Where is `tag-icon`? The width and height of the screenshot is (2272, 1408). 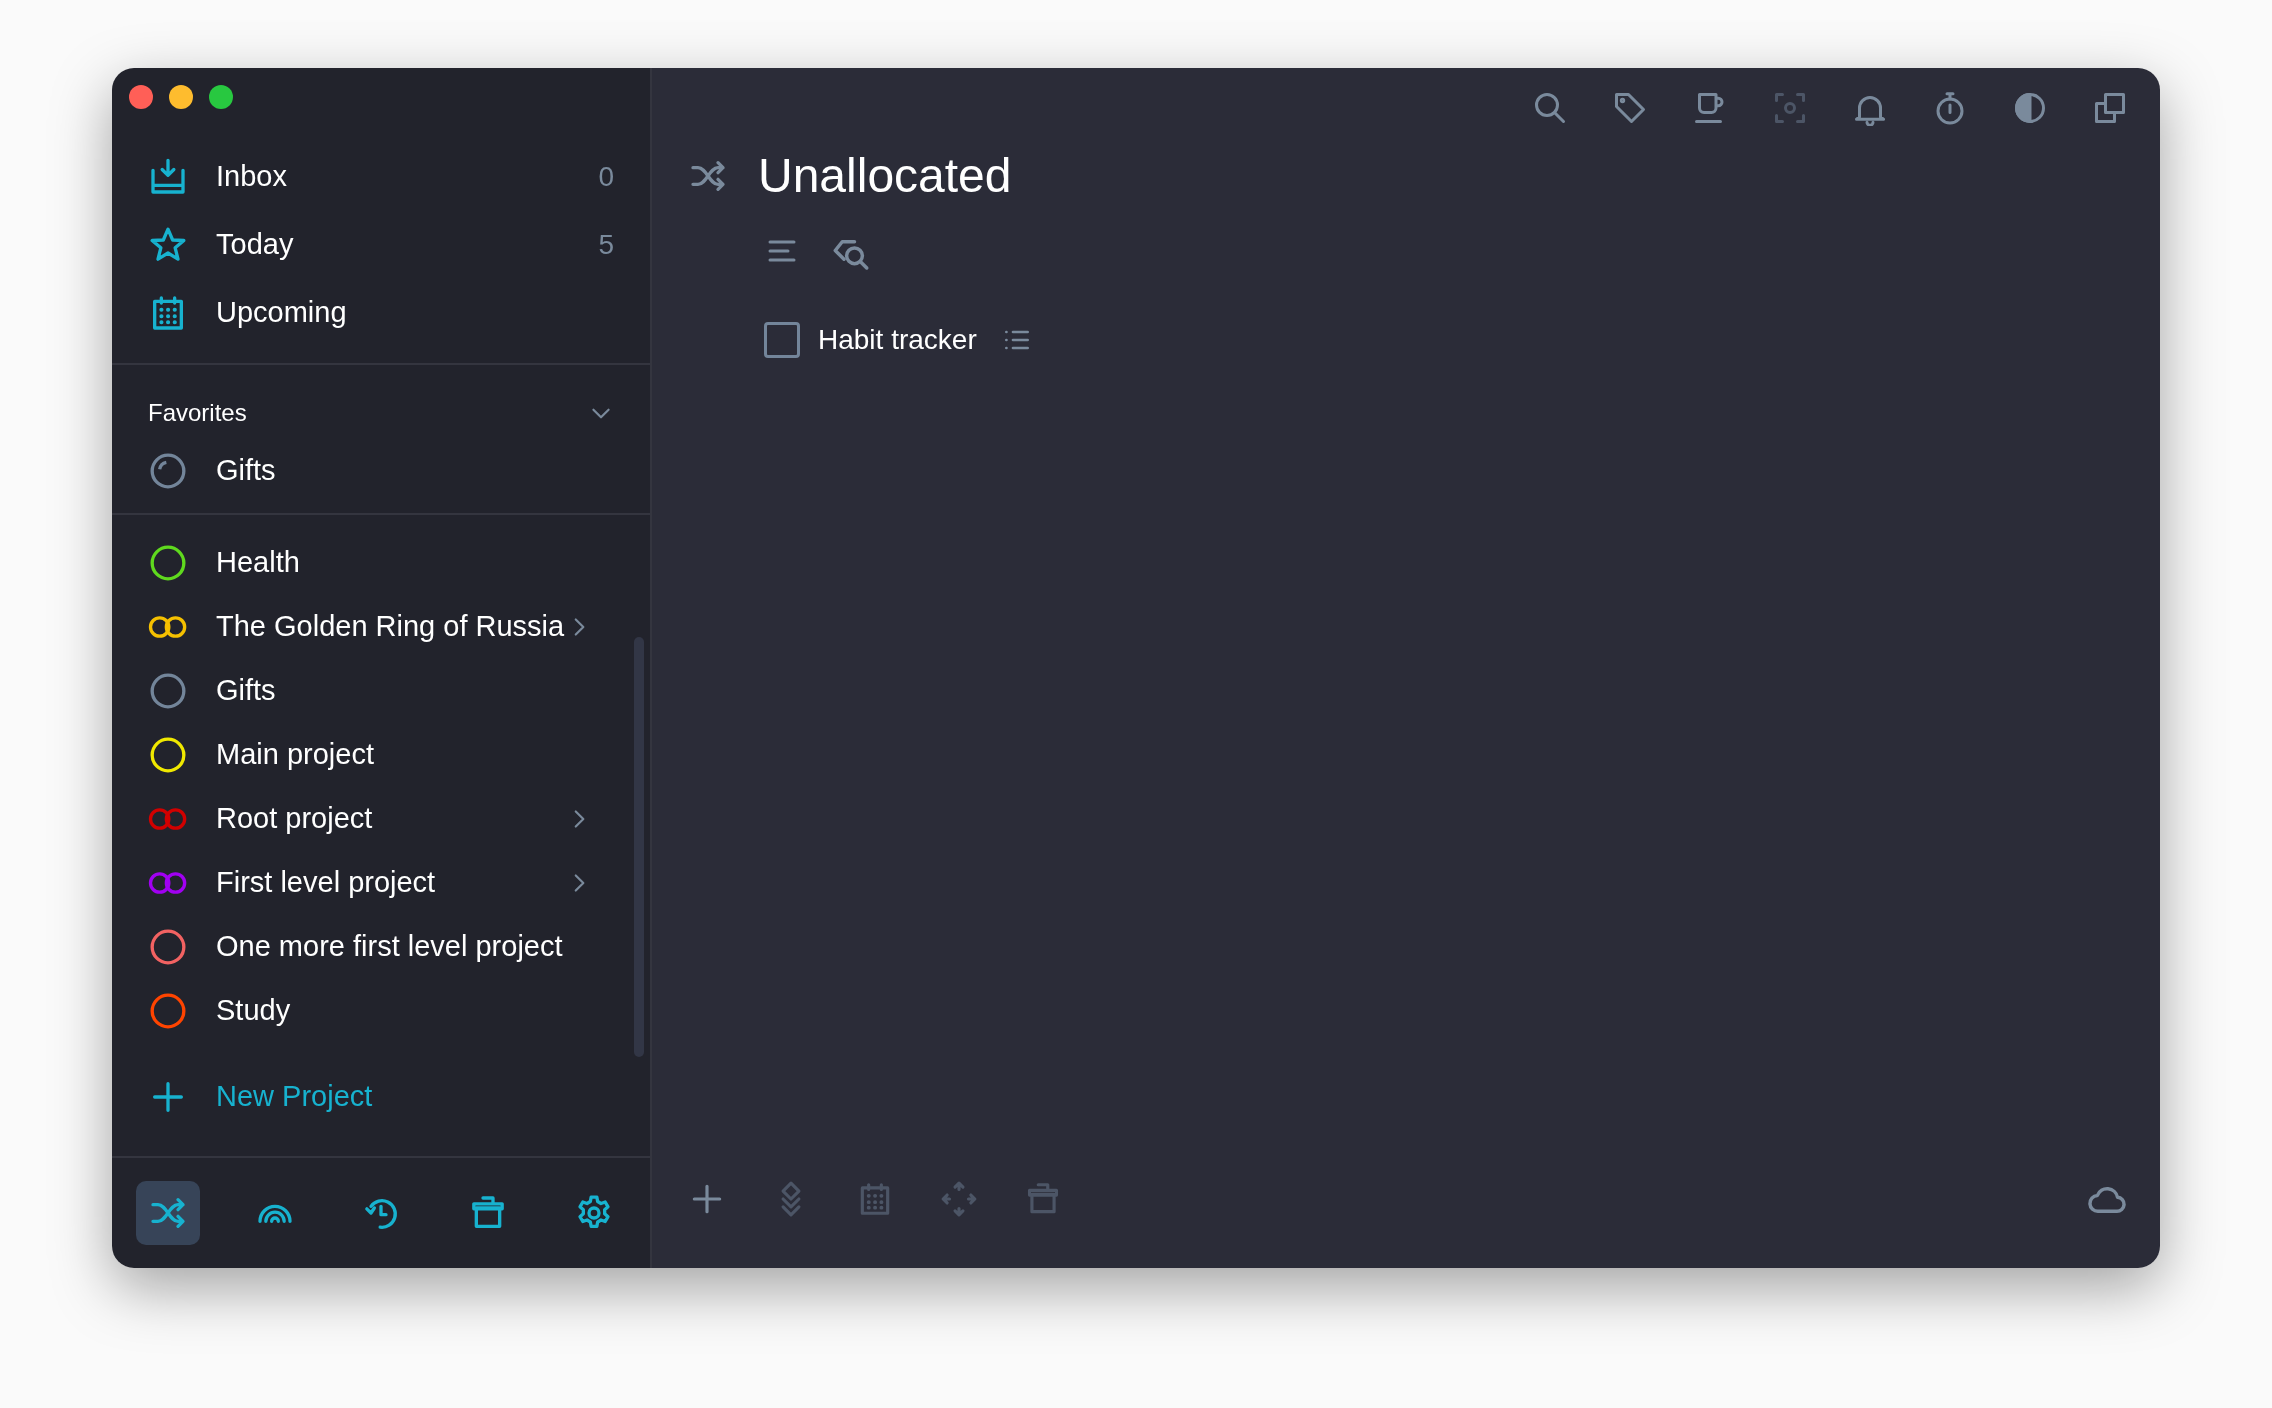 tag-icon is located at coordinates (1630, 108).